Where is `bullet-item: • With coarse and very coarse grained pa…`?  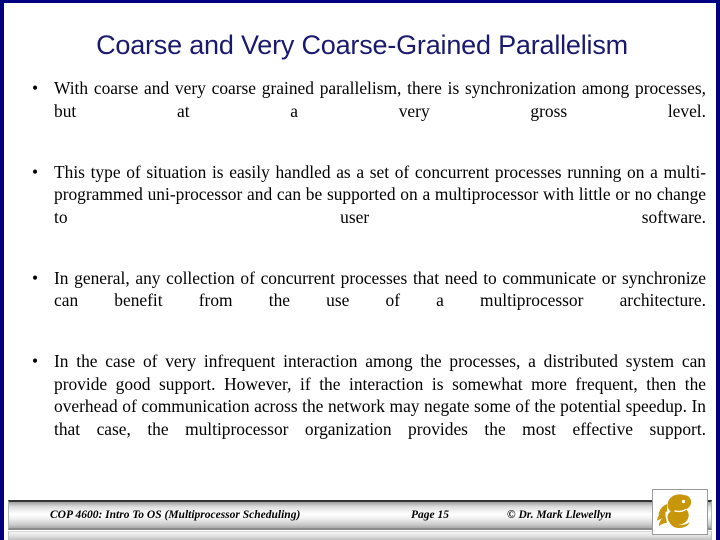 bullet-item: • With coarse and very coarse grained pa… is located at coordinates (362, 111).